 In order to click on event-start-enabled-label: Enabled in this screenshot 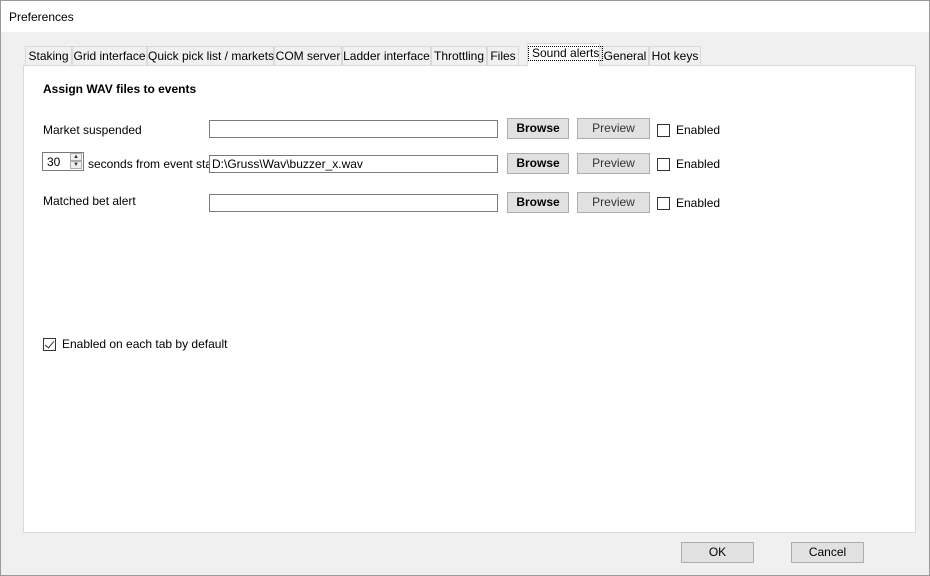, I will do `click(698, 164)`.